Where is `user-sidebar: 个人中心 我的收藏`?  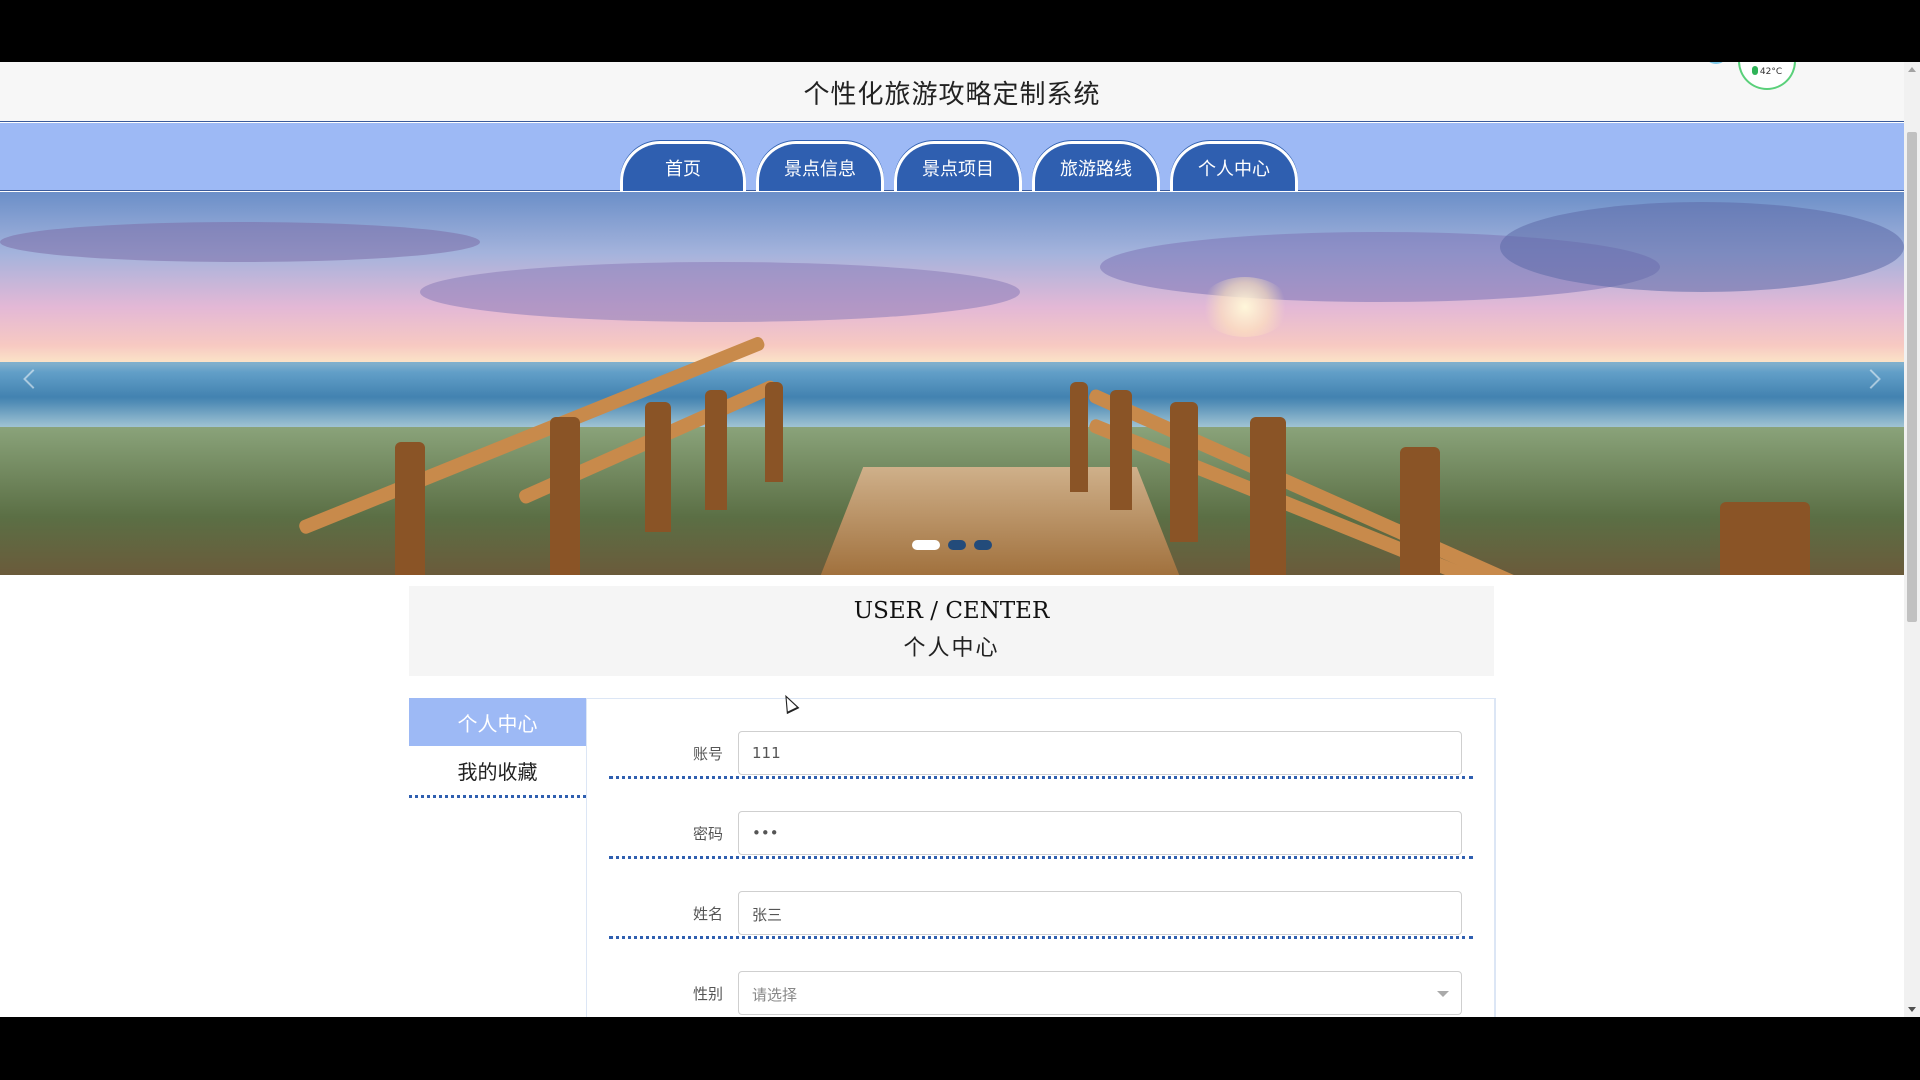 user-sidebar: 个人中心 我的收藏 is located at coordinates (497, 748).